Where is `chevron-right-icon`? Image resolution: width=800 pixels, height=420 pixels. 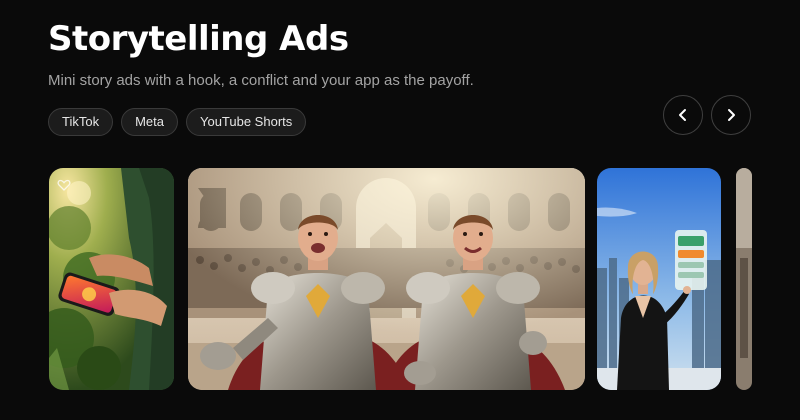 chevron-right-icon is located at coordinates (731, 115).